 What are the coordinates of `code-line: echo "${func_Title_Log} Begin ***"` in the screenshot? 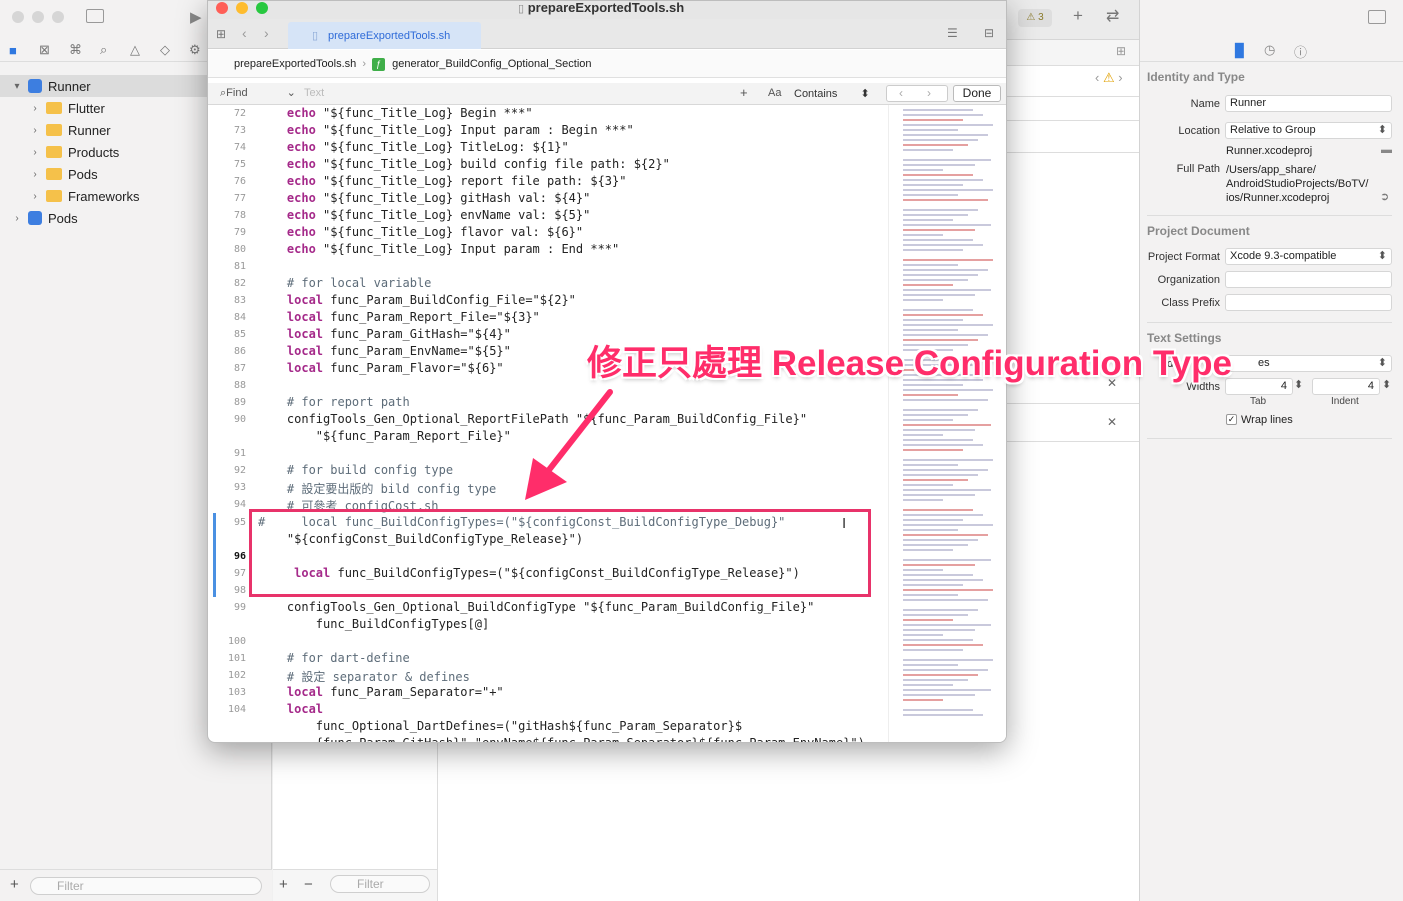 It's located at (409, 113).